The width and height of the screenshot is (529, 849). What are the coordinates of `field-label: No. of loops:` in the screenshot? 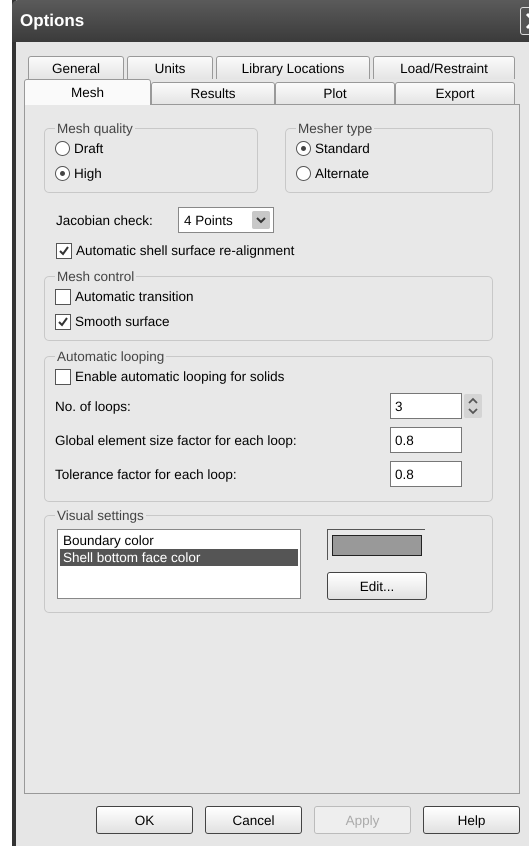 It's located at (93, 406).